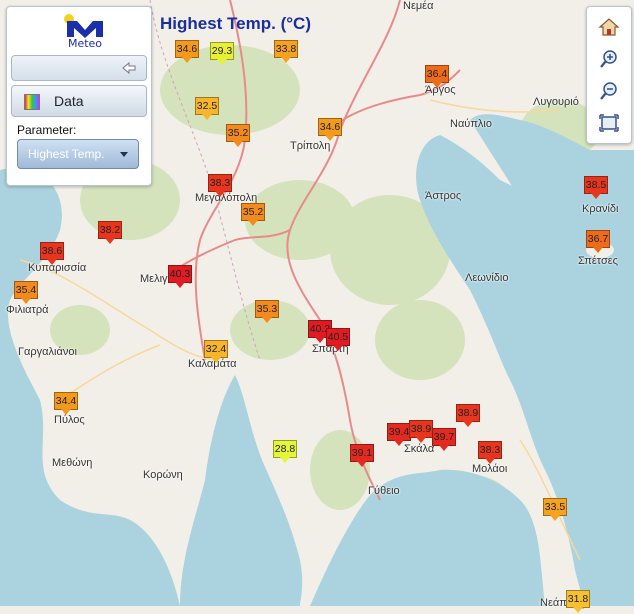  What do you see at coordinates (444, 437) in the screenshot?
I see `temperature-value: 39.7` at bounding box center [444, 437].